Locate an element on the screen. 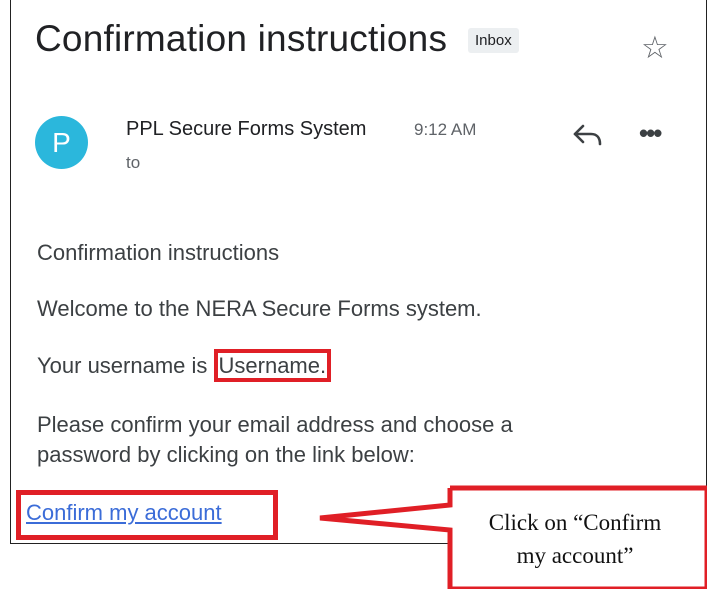 The image size is (707, 589). callout-shape is located at coordinates (513, 537).